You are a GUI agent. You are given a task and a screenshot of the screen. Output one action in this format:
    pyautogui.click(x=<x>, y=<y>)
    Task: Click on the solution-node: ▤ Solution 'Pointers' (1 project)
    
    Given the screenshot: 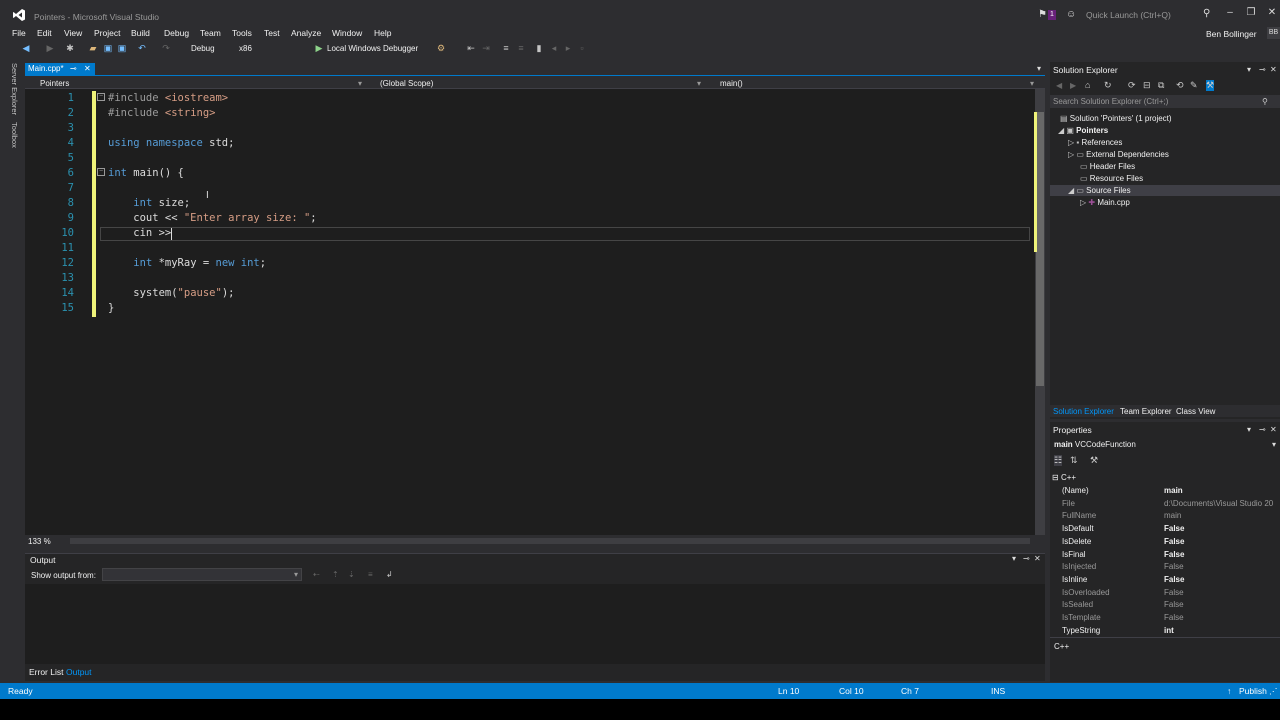 What is the action you would take?
    pyautogui.click(x=1116, y=118)
    